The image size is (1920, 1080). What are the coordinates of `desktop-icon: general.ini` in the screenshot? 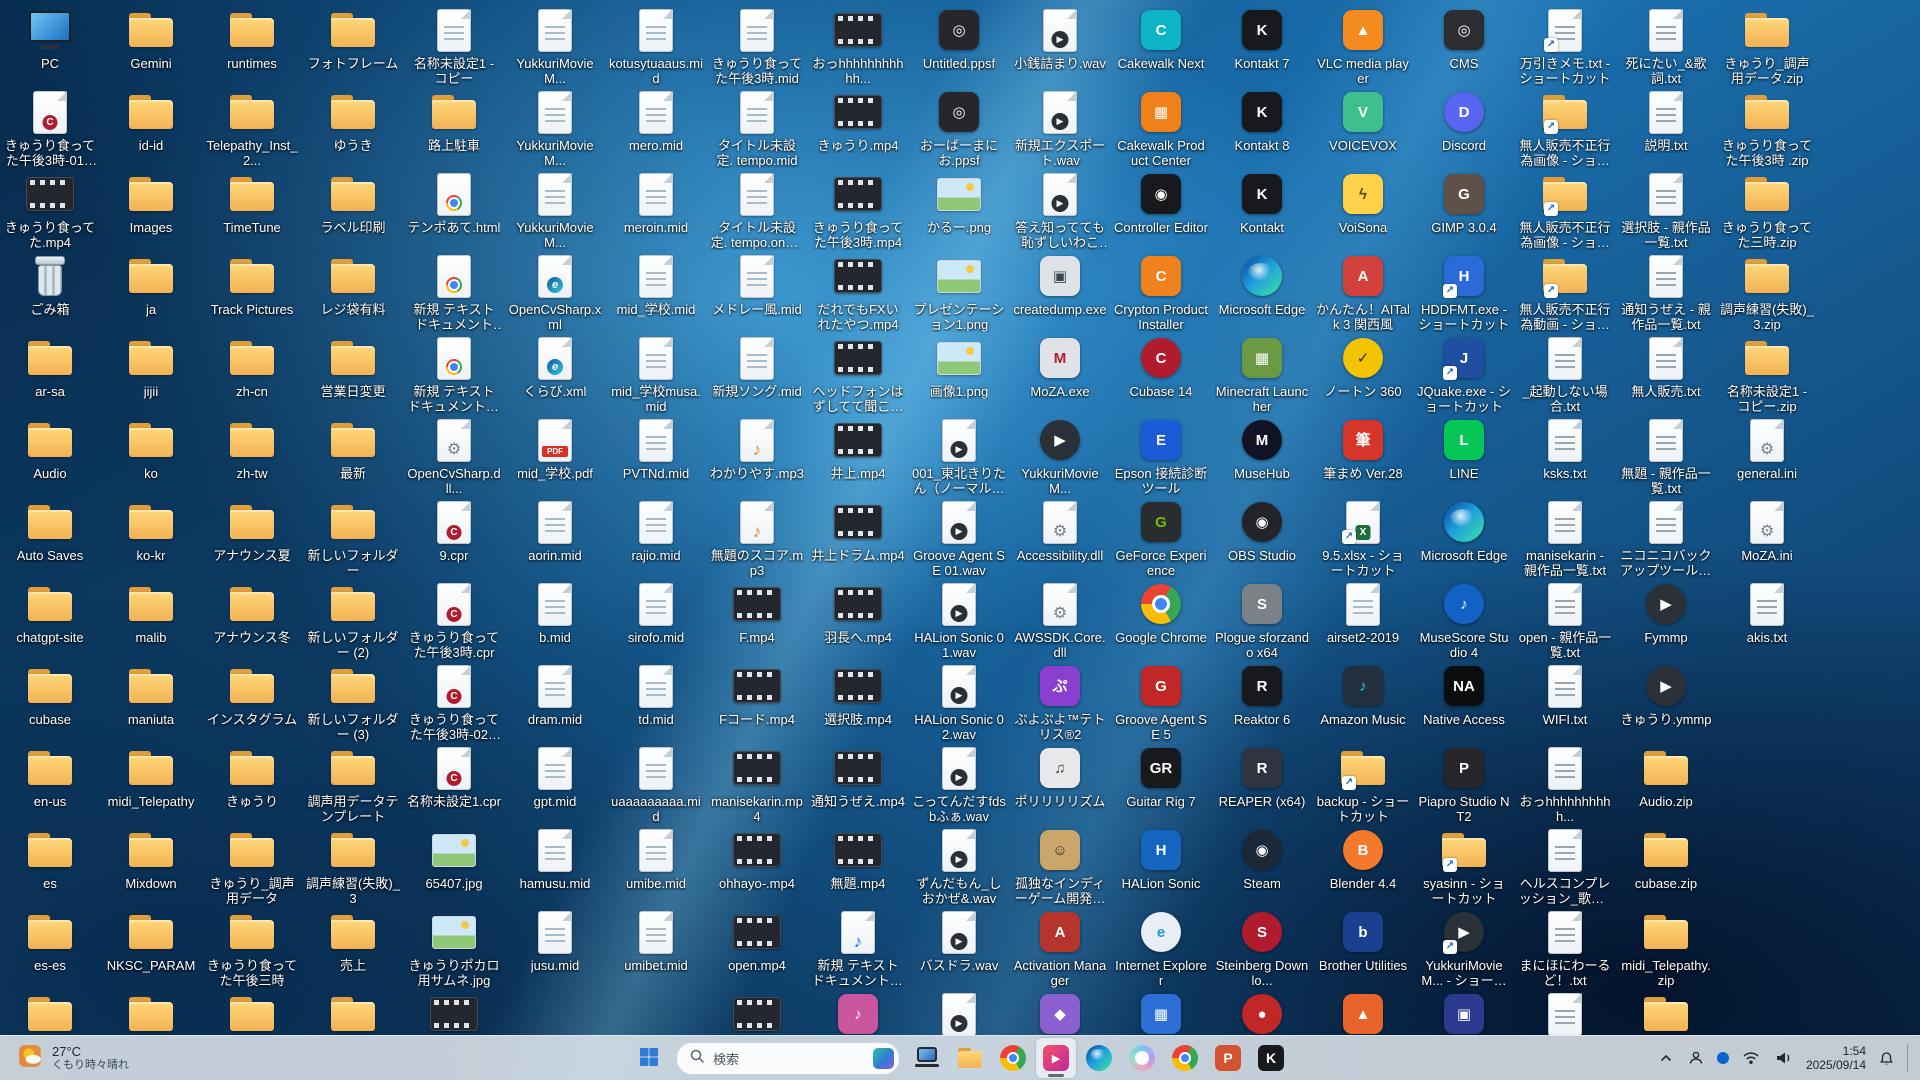 It's located at (1767, 456).